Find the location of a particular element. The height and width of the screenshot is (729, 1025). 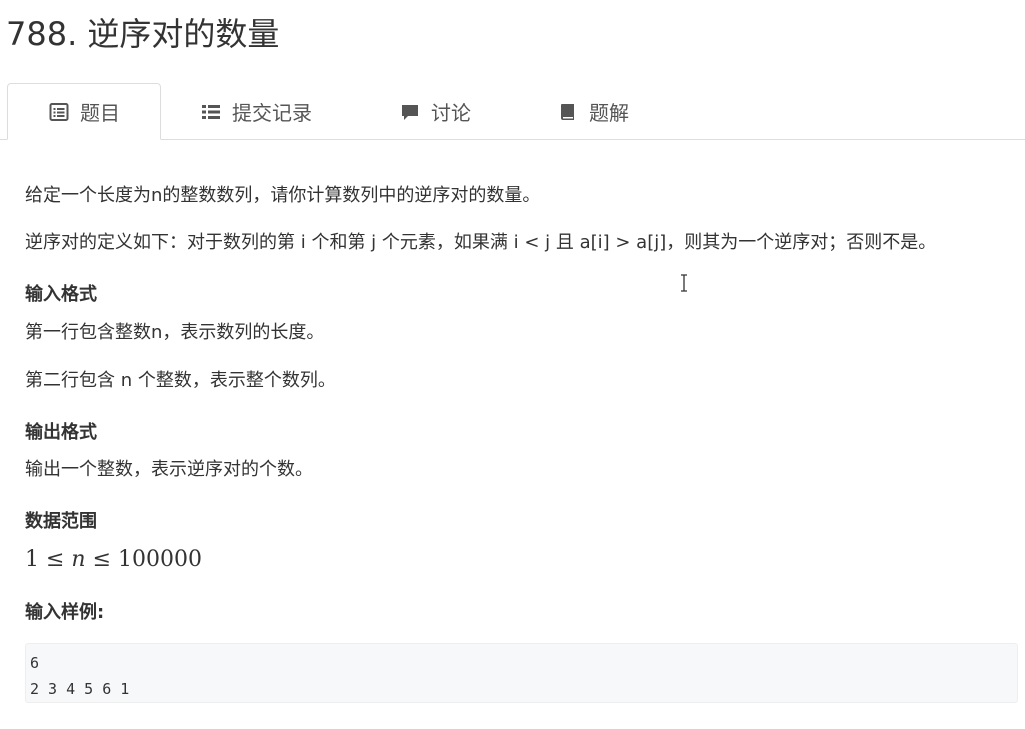

tab-description: 题目 is located at coordinates (84, 111).